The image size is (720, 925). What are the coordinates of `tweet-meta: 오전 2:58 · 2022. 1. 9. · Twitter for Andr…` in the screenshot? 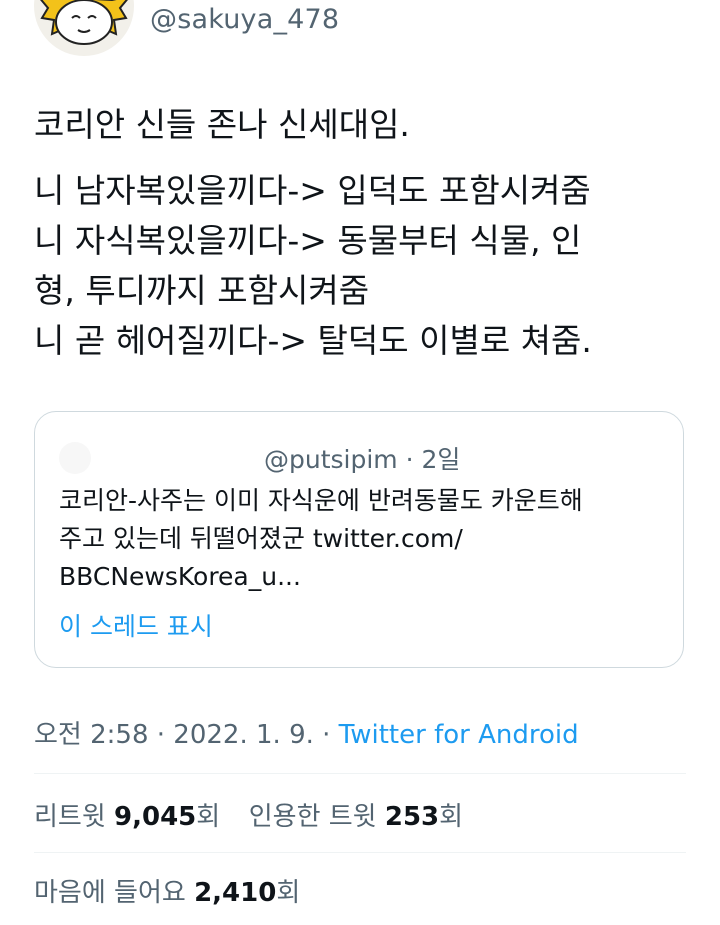 It's located at (306, 732).